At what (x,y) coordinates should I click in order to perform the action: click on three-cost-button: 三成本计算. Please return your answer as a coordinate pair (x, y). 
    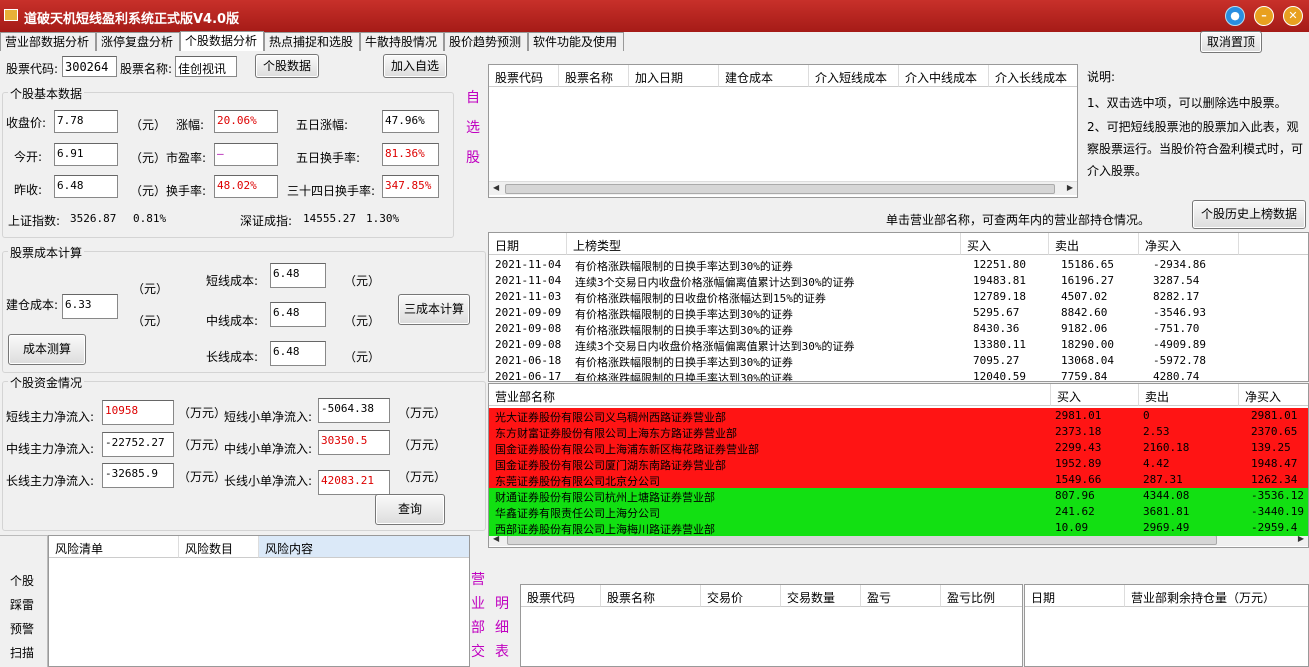
    Looking at the image, I should click on (434, 309).